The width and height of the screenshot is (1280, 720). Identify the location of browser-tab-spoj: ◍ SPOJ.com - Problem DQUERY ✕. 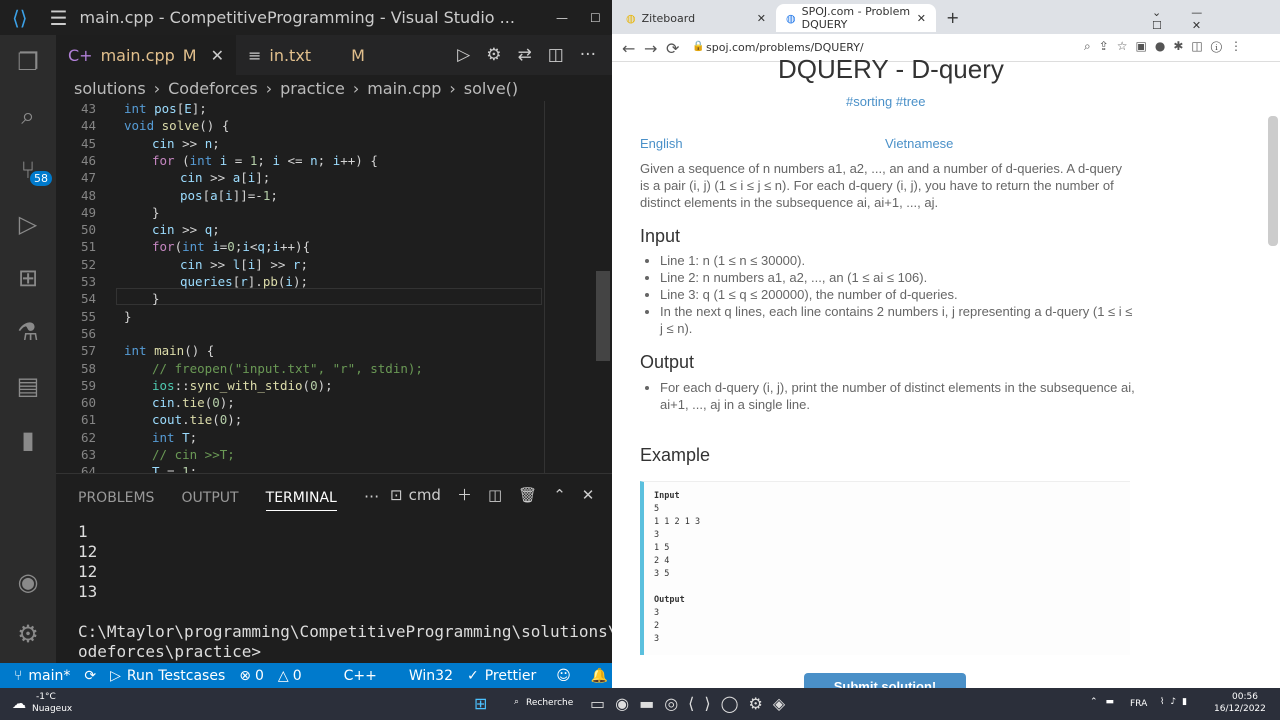
(856, 18).